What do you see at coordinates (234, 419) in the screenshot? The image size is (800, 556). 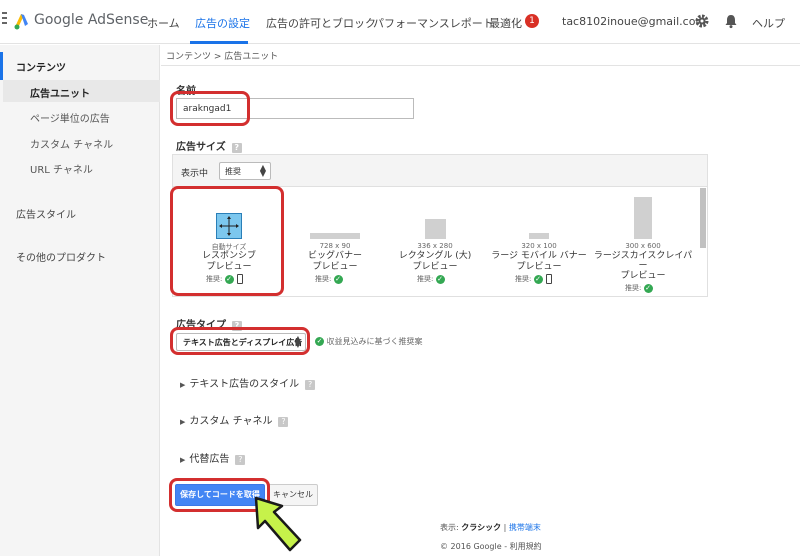 I see `section-custom-channel: ▶ カスタム チャネル?` at bounding box center [234, 419].